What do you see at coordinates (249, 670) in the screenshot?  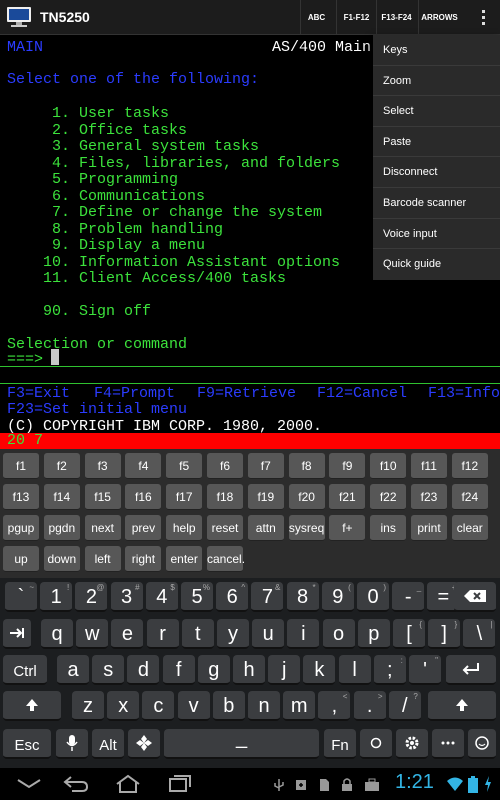 I see `key-h-row3-5: h` at bounding box center [249, 670].